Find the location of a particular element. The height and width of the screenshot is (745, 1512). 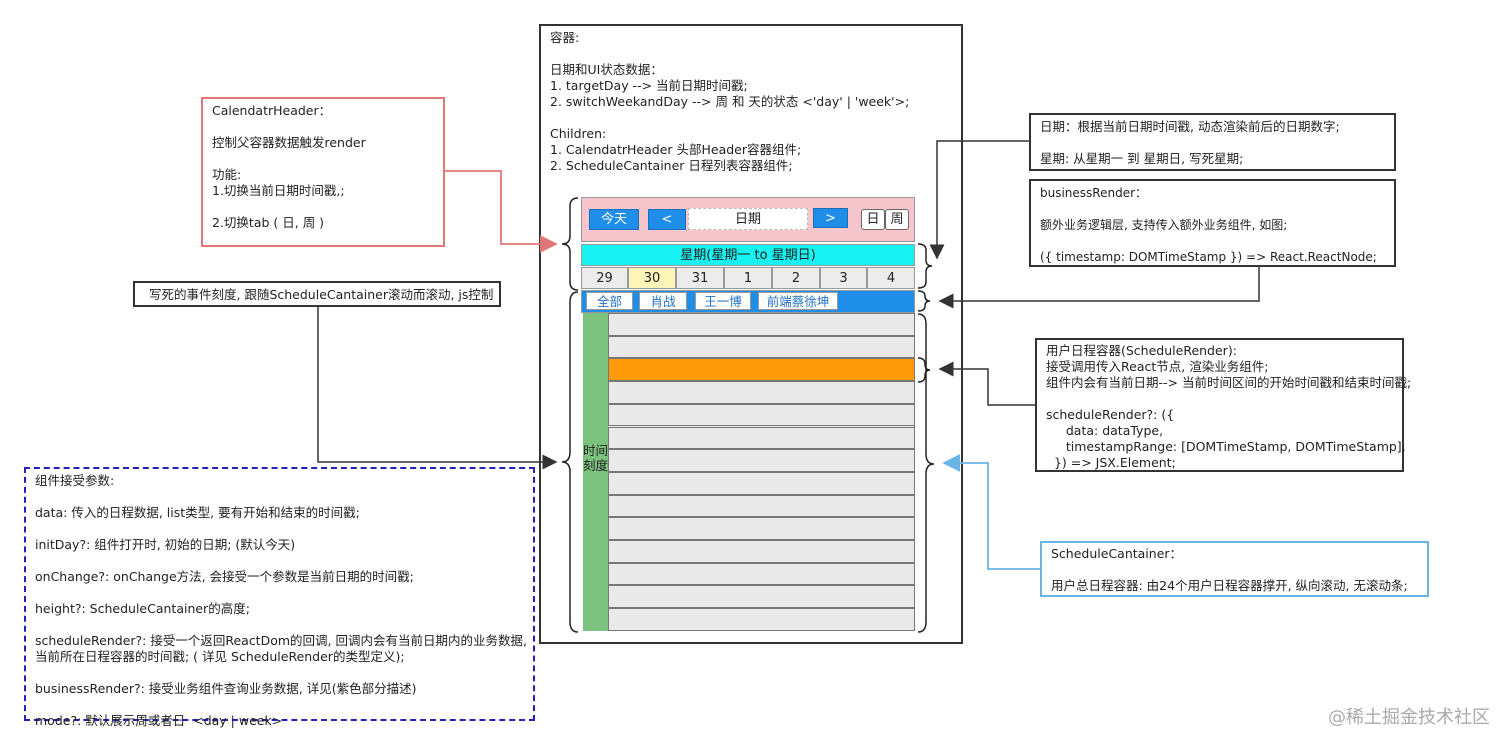

left-brace-header is located at coordinates (570, 244).